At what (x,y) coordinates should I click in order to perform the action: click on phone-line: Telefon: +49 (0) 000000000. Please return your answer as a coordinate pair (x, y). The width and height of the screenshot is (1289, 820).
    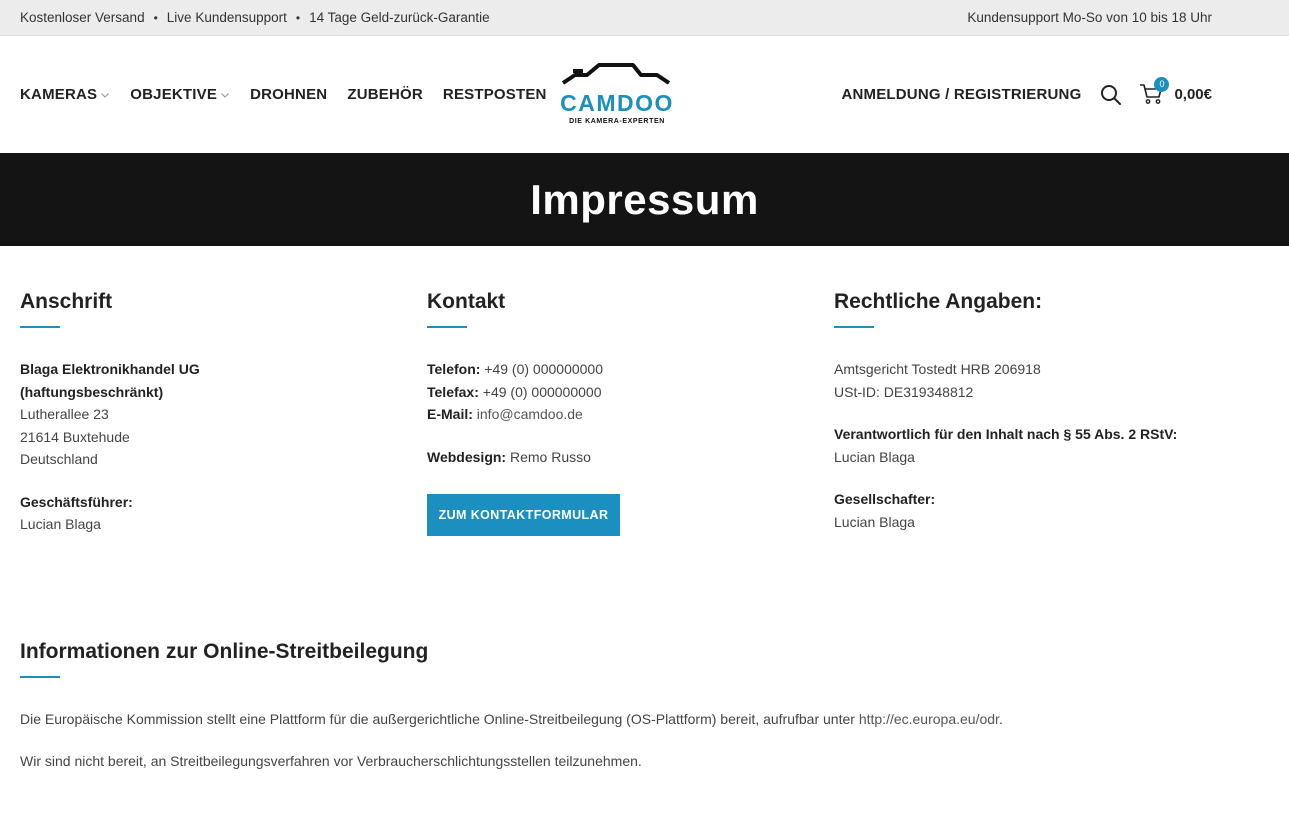
    Looking at the image, I should click on (630, 369).